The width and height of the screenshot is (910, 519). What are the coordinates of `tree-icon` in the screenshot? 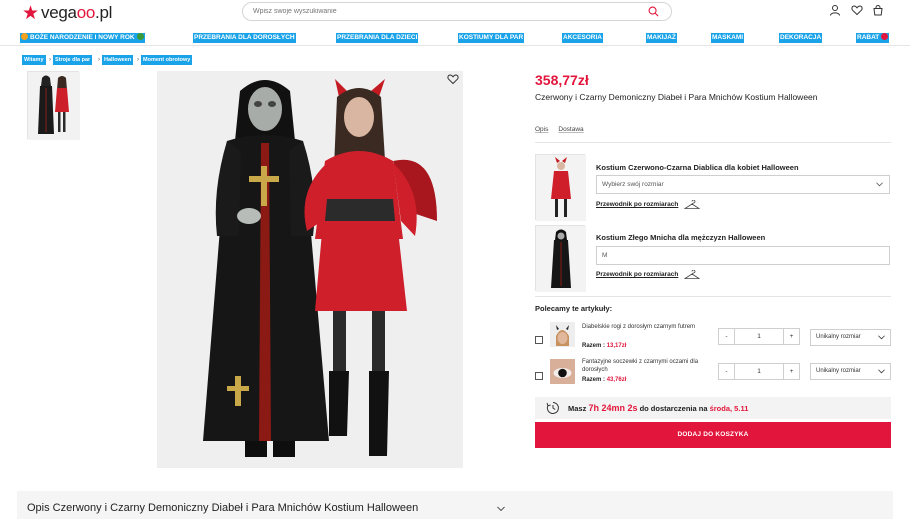 It's located at (140, 36).